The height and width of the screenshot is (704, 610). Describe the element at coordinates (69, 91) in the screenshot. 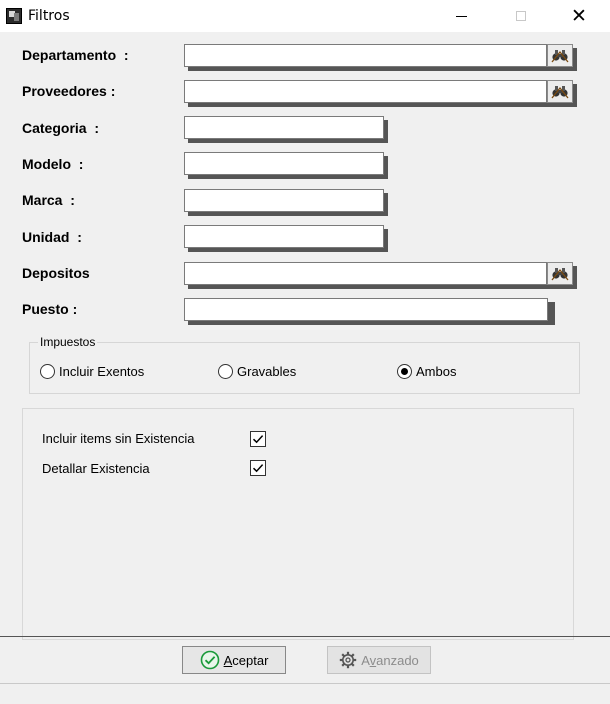

I see `label-proveedores: Proveedores :` at that location.